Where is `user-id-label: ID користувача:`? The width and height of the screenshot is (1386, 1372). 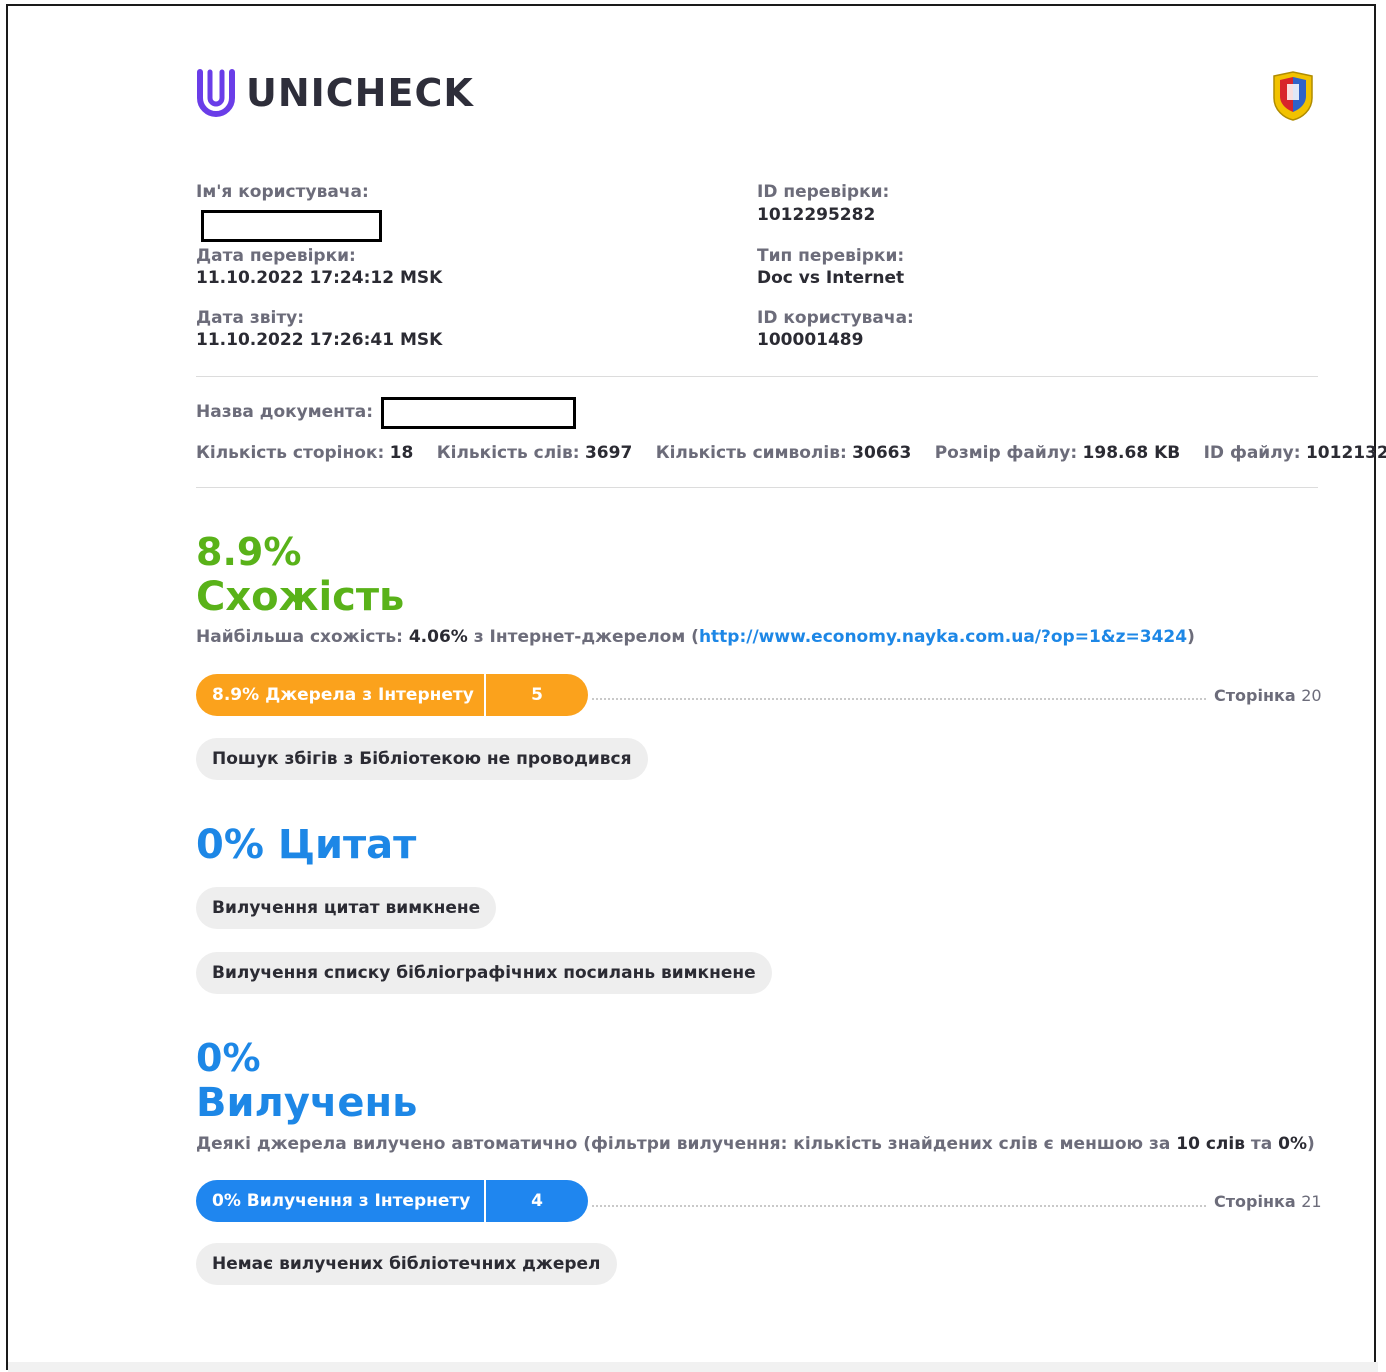 user-id-label: ID користувача: is located at coordinates (835, 318).